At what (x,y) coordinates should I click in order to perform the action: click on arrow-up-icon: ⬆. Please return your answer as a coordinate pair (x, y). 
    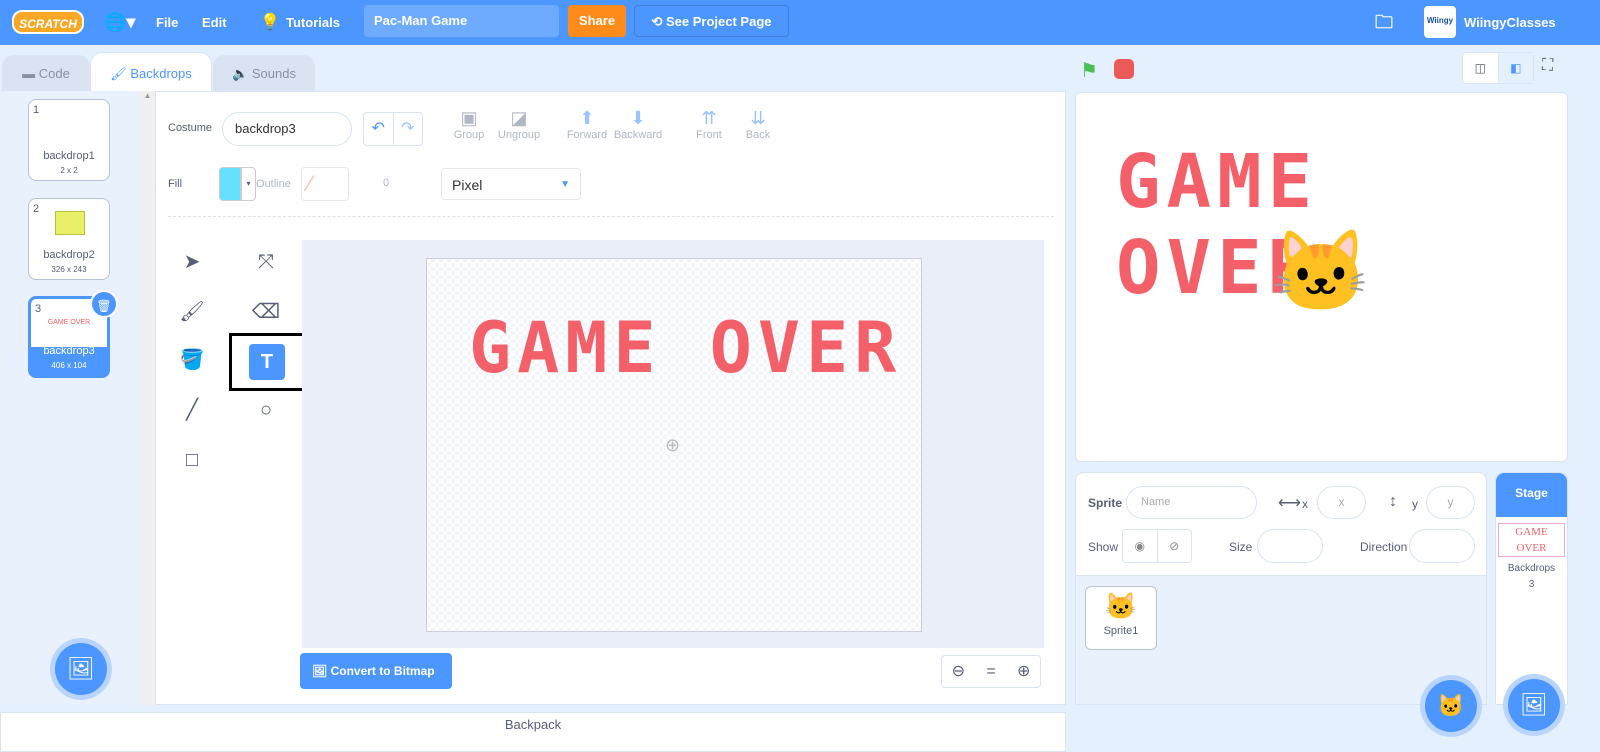
    Looking at the image, I should click on (587, 118).